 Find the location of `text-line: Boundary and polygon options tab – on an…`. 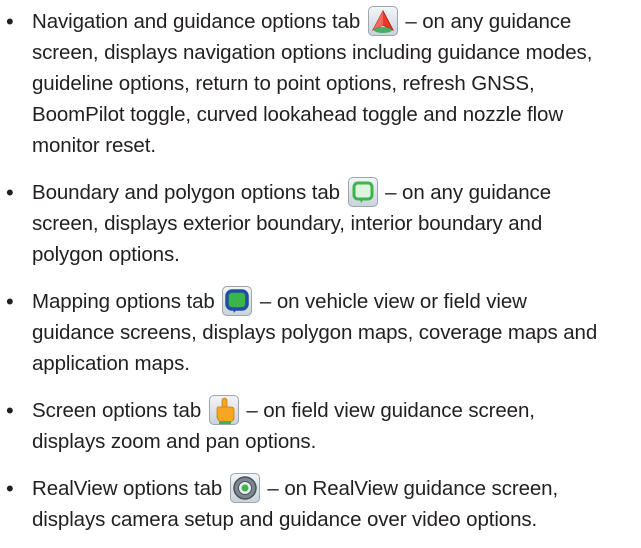

text-line: Boundary and polygon options tab – on an… is located at coordinates (291, 192).